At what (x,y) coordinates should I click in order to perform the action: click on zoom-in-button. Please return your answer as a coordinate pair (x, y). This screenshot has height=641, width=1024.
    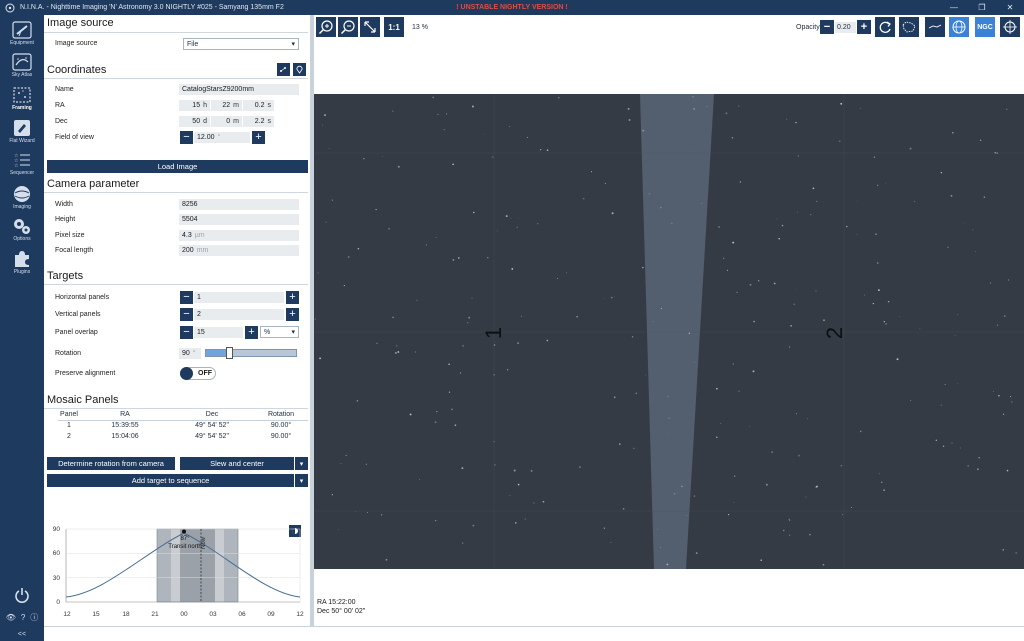
    Looking at the image, I should click on (326, 27).